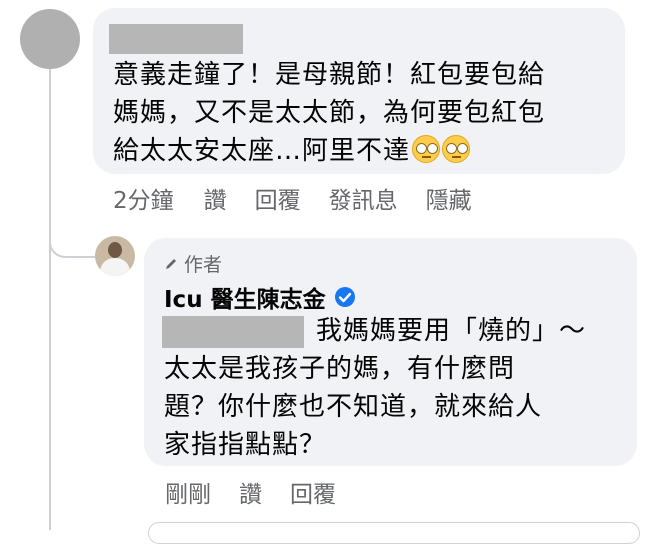  I want to click on reply-actions: 剛剛 讚 回覆, so click(264, 492).